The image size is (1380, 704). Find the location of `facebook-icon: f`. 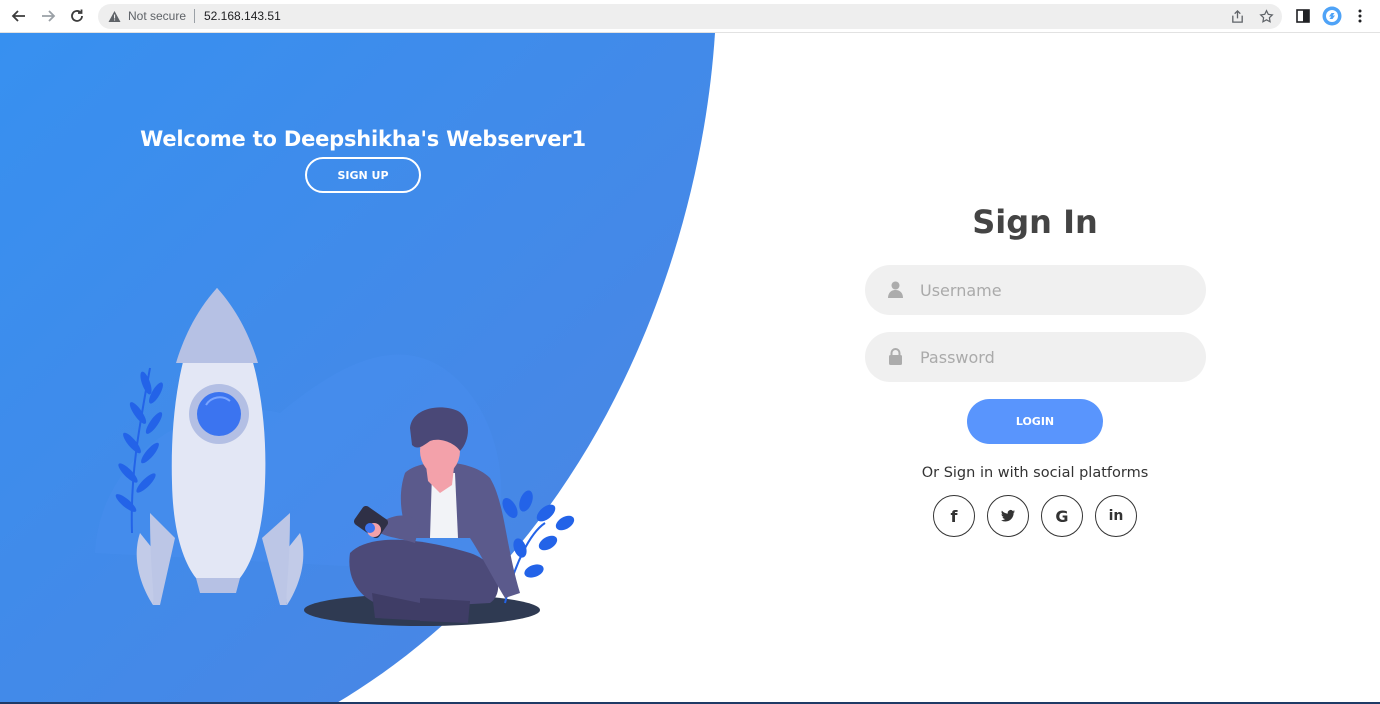

facebook-icon: f is located at coordinates (954, 516).